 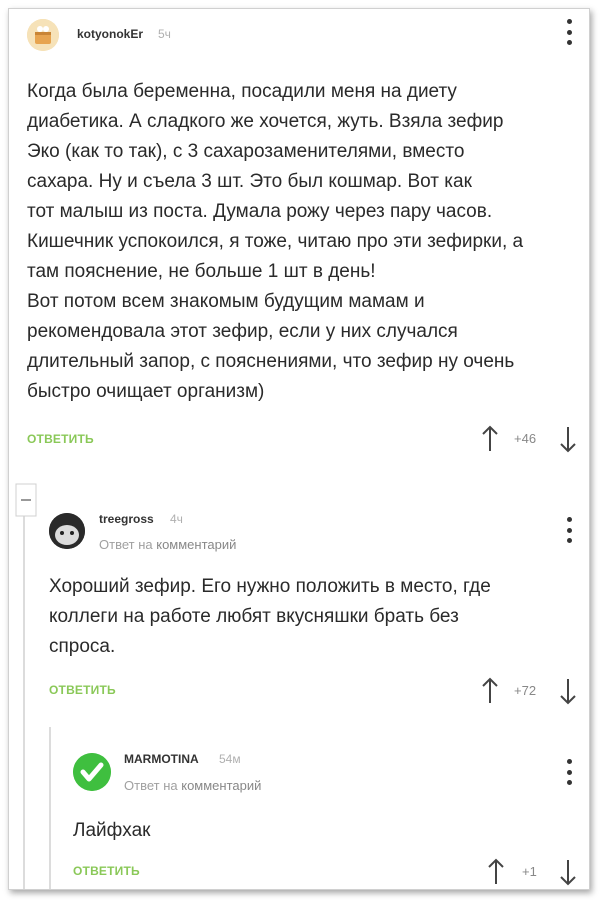 What do you see at coordinates (529, 871) in the screenshot?
I see `rating: +1` at bounding box center [529, 871].